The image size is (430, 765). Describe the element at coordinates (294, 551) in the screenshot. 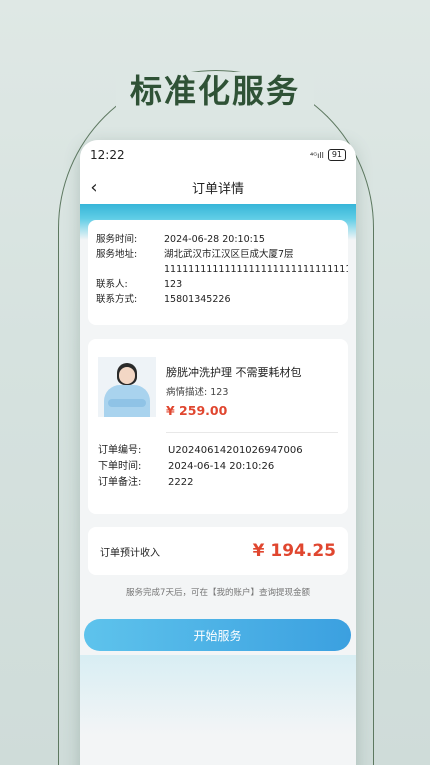

I see `income-value: ¥ 194.25` at that location.